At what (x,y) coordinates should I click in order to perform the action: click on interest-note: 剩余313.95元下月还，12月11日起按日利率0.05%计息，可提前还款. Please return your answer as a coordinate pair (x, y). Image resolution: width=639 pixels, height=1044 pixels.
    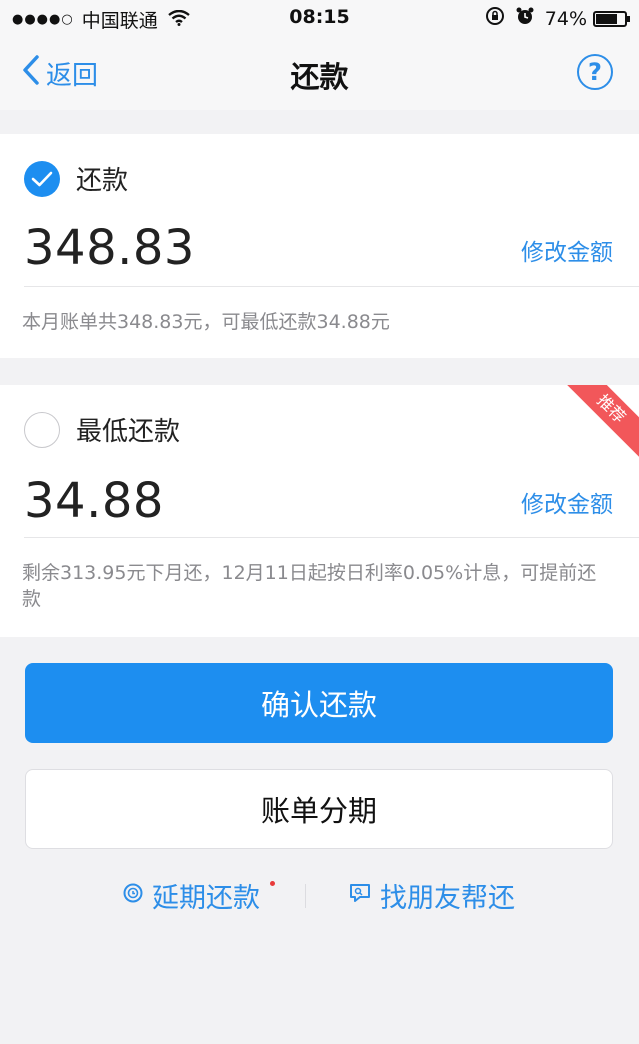
    Looking at the image, I should click on (309, 586).